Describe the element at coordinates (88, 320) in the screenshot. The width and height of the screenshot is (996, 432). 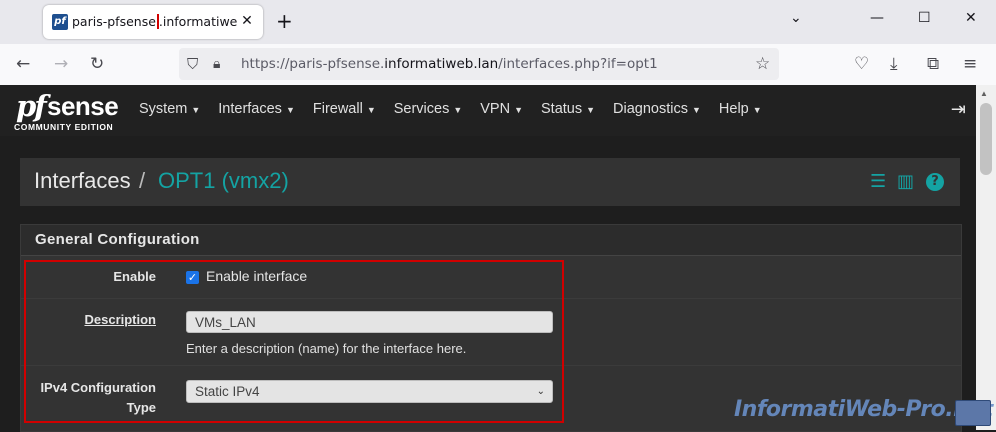
I see `description-label: Description` at that location.